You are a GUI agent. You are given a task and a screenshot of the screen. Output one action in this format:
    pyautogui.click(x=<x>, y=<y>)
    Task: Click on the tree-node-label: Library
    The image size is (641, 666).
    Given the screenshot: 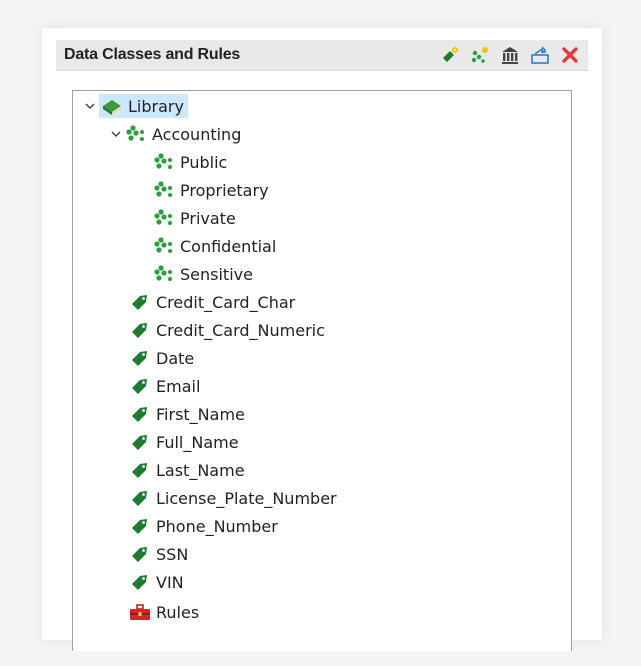 What is the action you would take?
    pyautogui.click(x=156, y=106)
    